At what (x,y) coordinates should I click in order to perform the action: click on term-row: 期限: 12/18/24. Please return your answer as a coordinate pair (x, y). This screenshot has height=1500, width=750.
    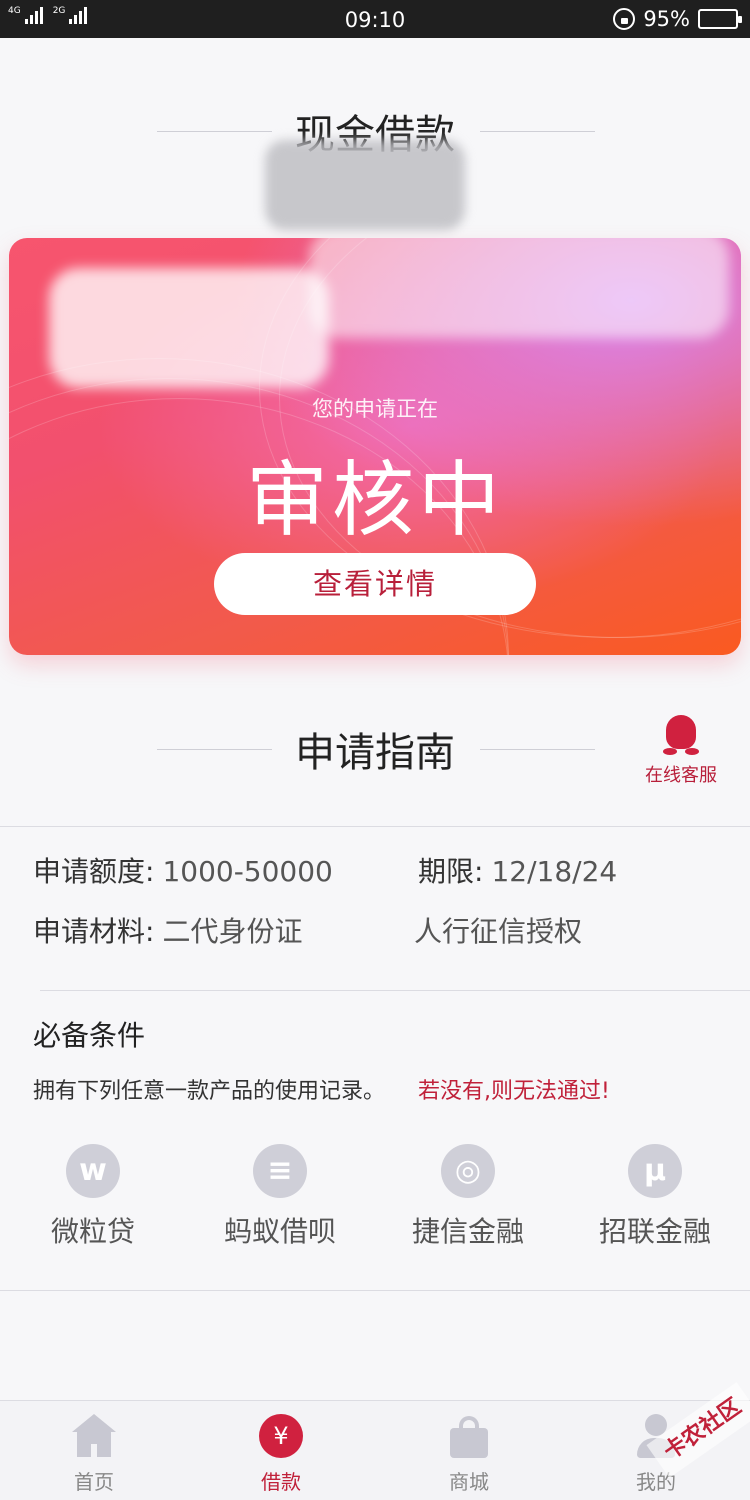
    Looking at the image, I should click on (517, 870).